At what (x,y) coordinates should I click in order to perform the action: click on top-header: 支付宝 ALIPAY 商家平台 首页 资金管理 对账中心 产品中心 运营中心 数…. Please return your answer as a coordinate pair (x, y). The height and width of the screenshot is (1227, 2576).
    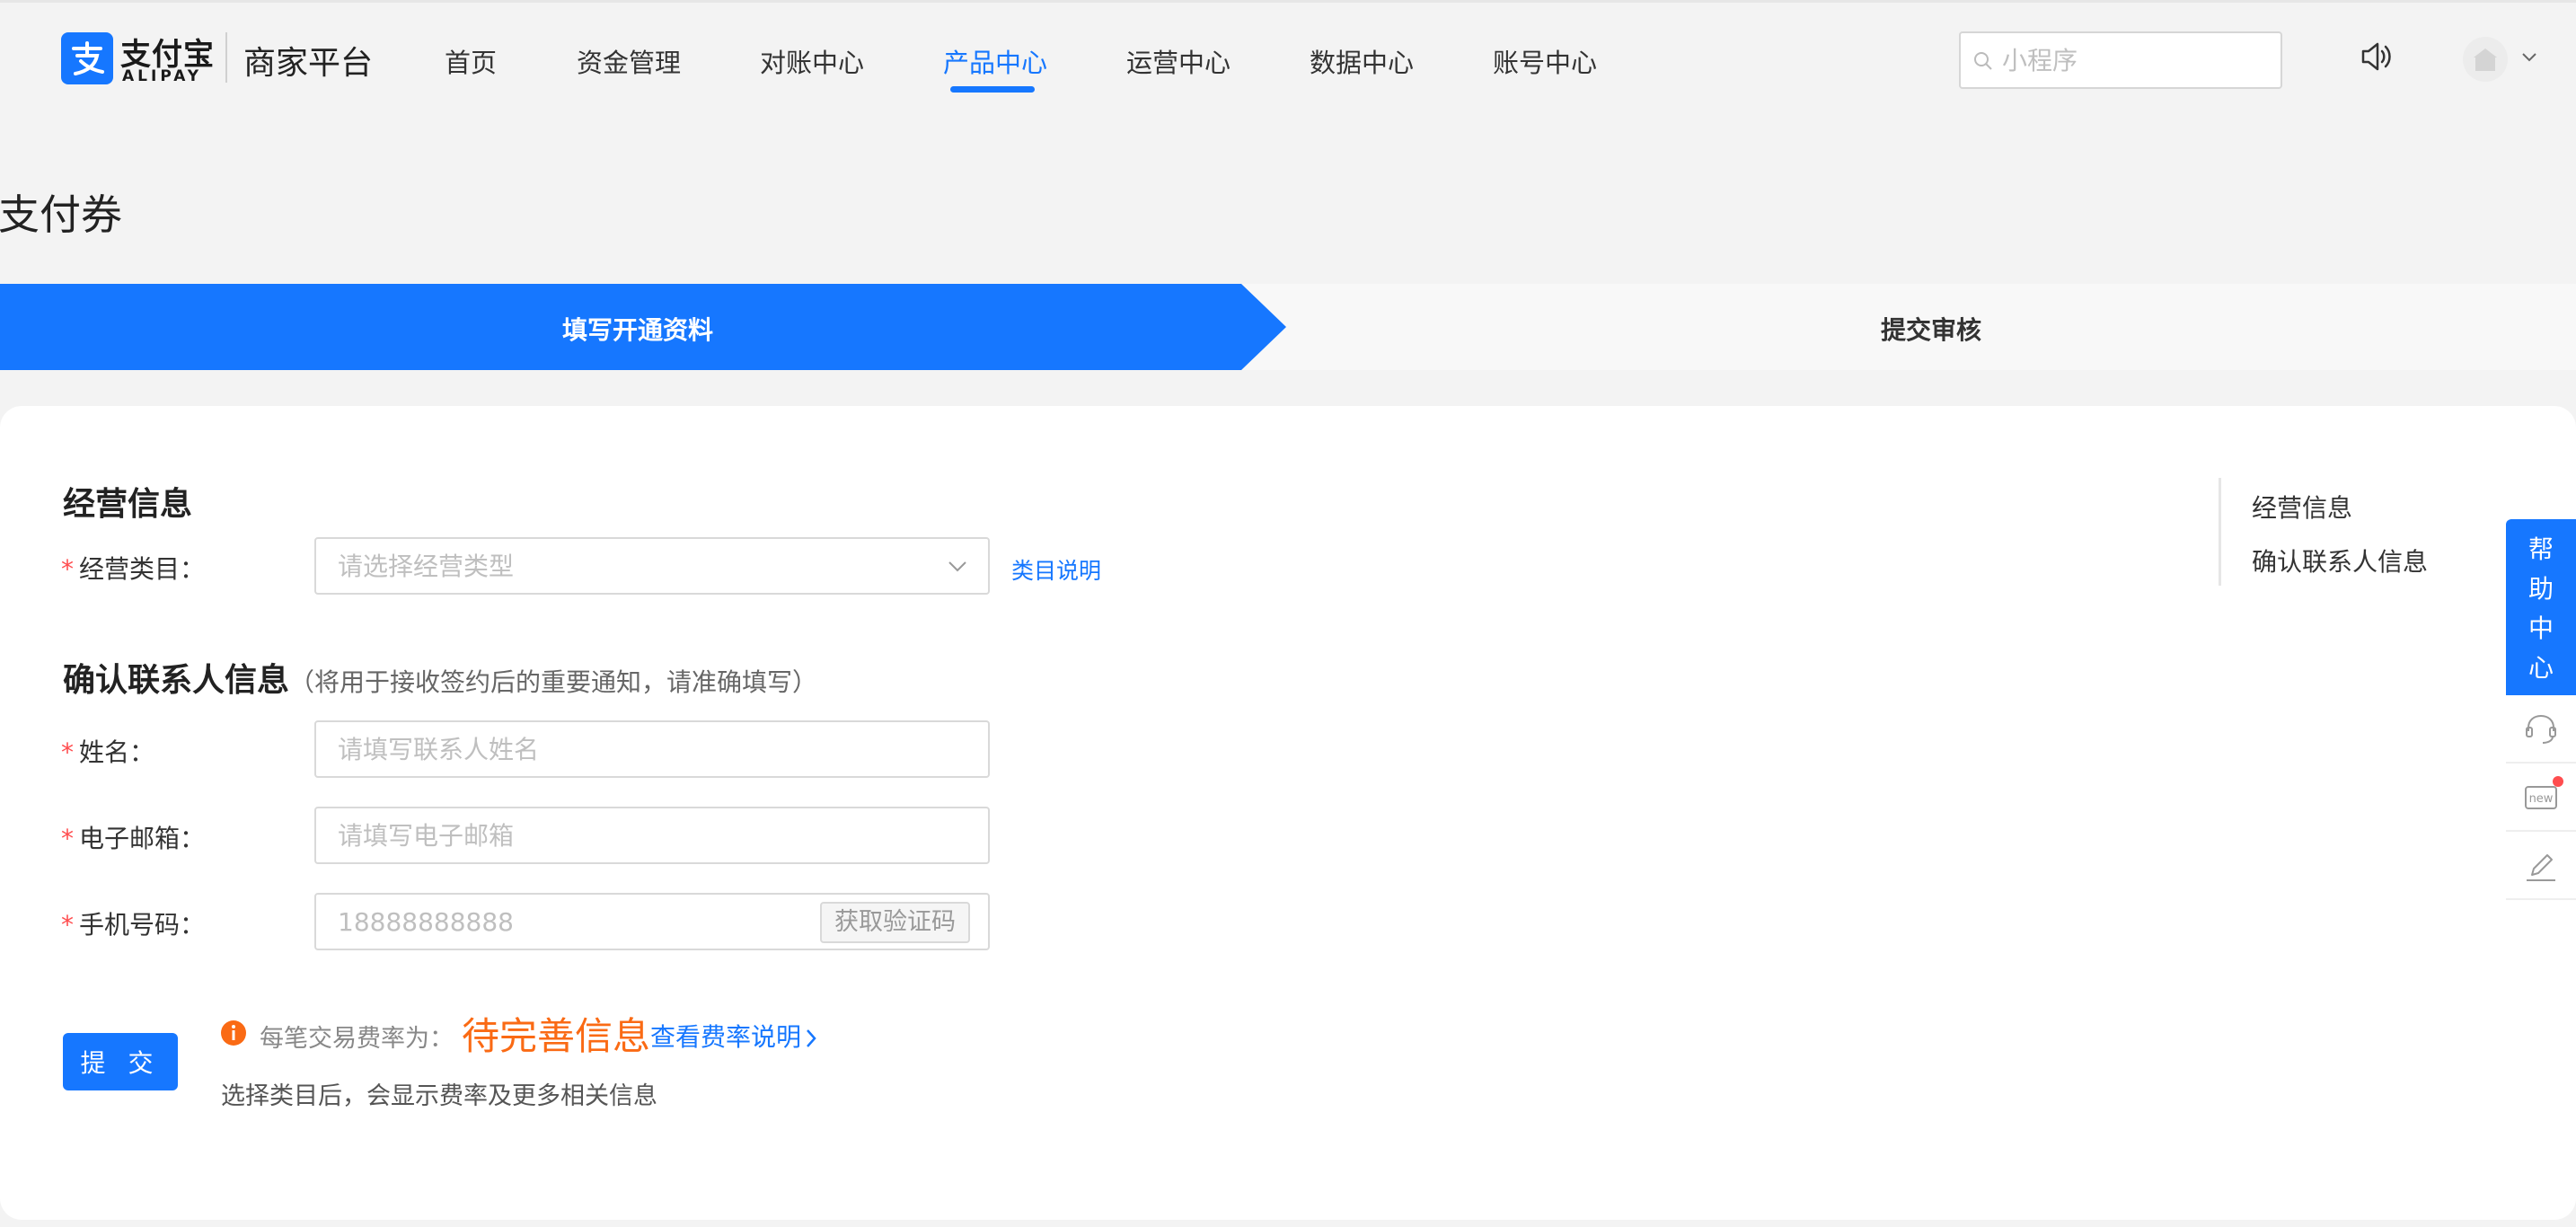
    Looking at the image, I should click on (1288, 56).